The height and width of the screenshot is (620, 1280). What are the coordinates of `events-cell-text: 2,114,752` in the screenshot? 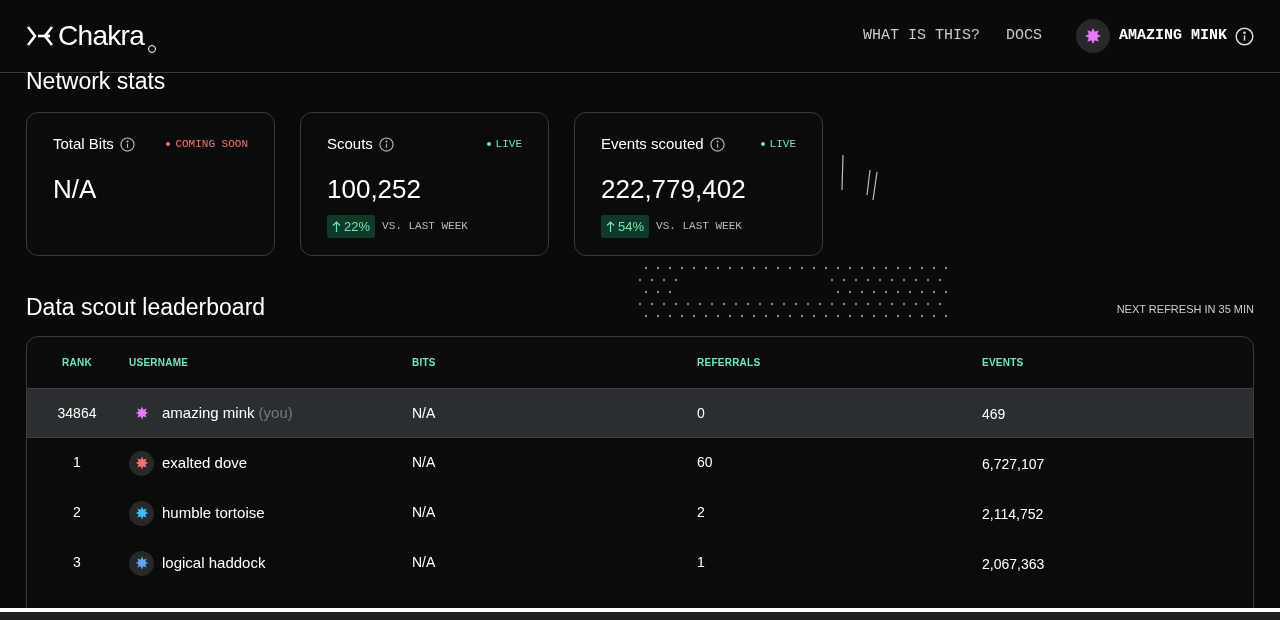 It's located at (1013, 514).